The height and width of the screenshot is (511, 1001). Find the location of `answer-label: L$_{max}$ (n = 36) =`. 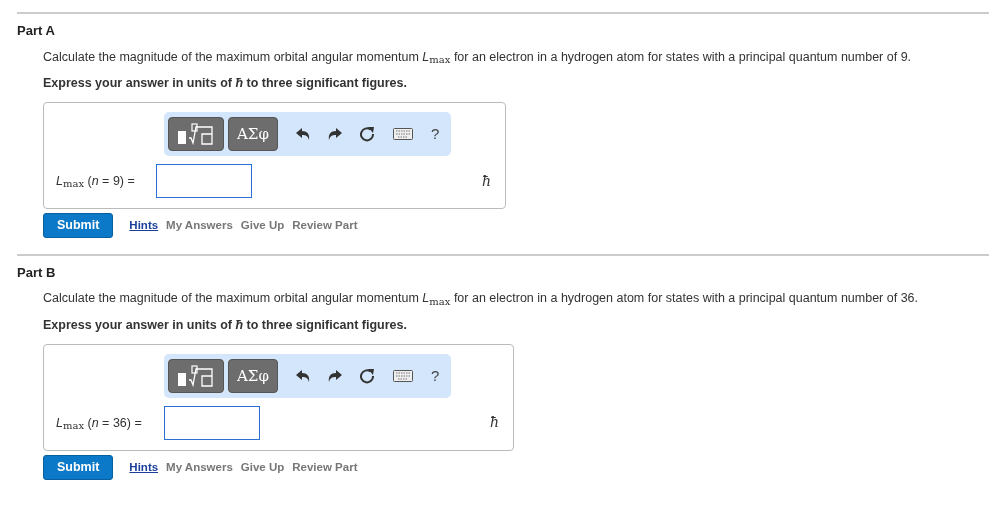

answer-label: L$_{max}$ (n = 36) = is located at coordinates (99, 423).